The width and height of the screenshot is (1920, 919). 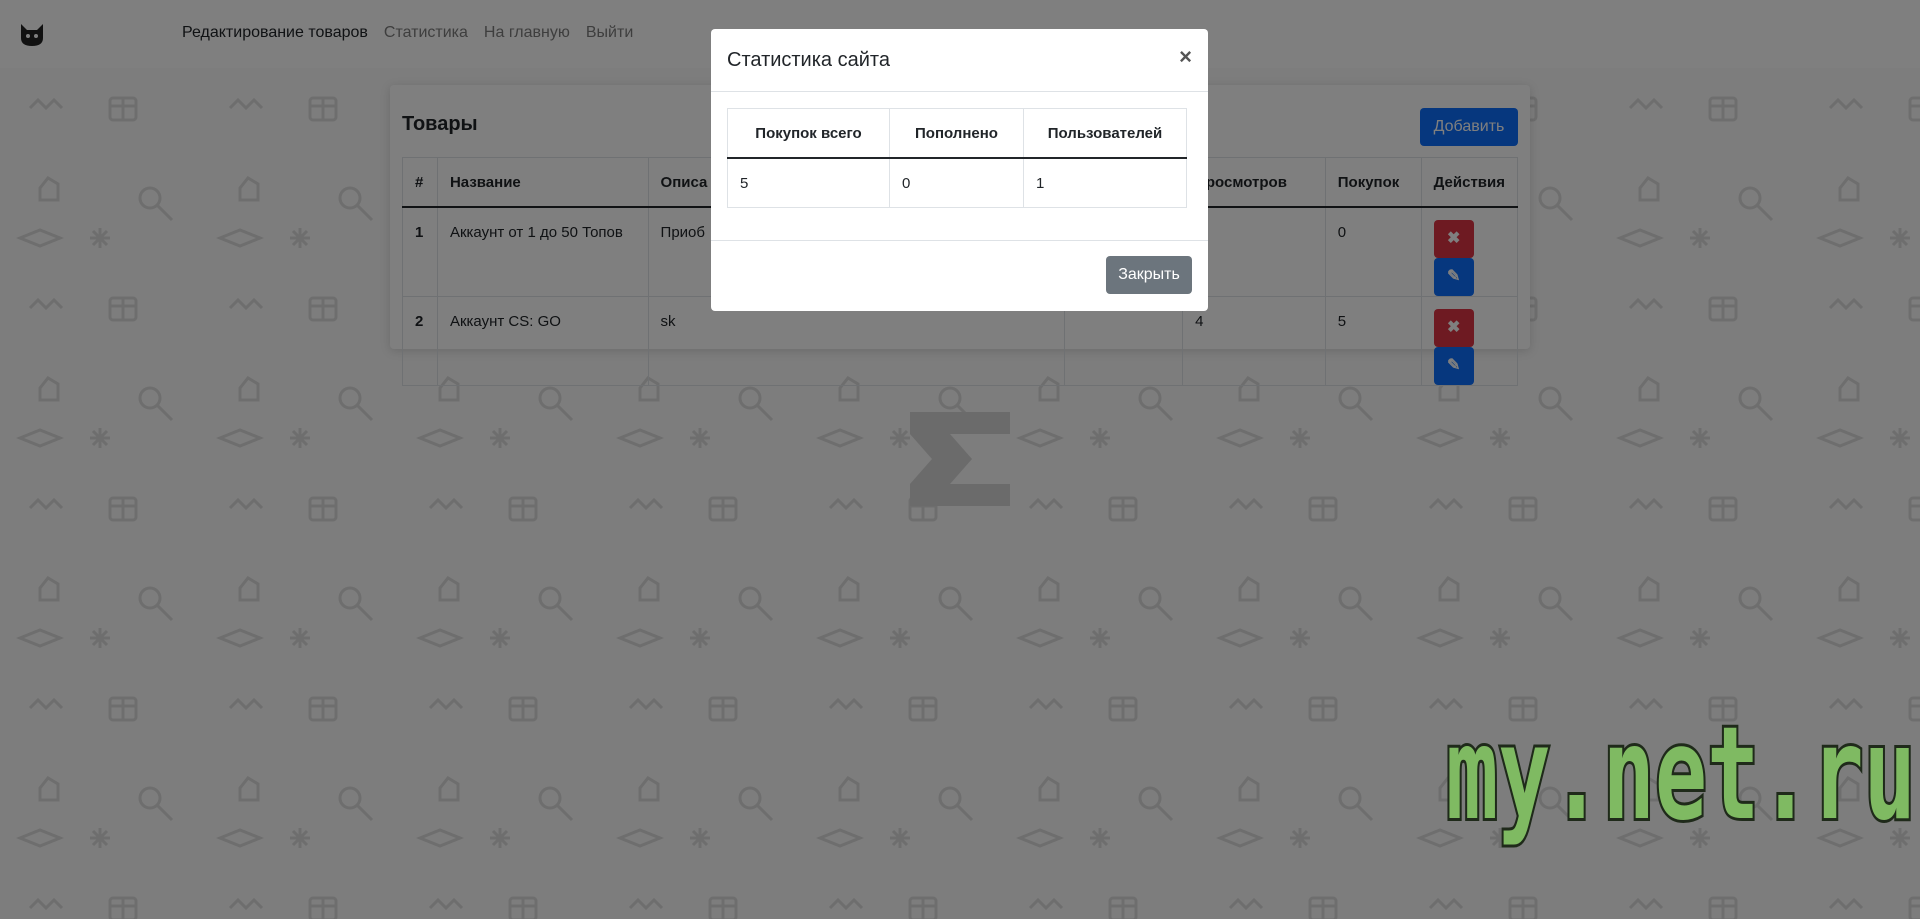 I want to click on e-logo-icon, so click(x=960, y=459).